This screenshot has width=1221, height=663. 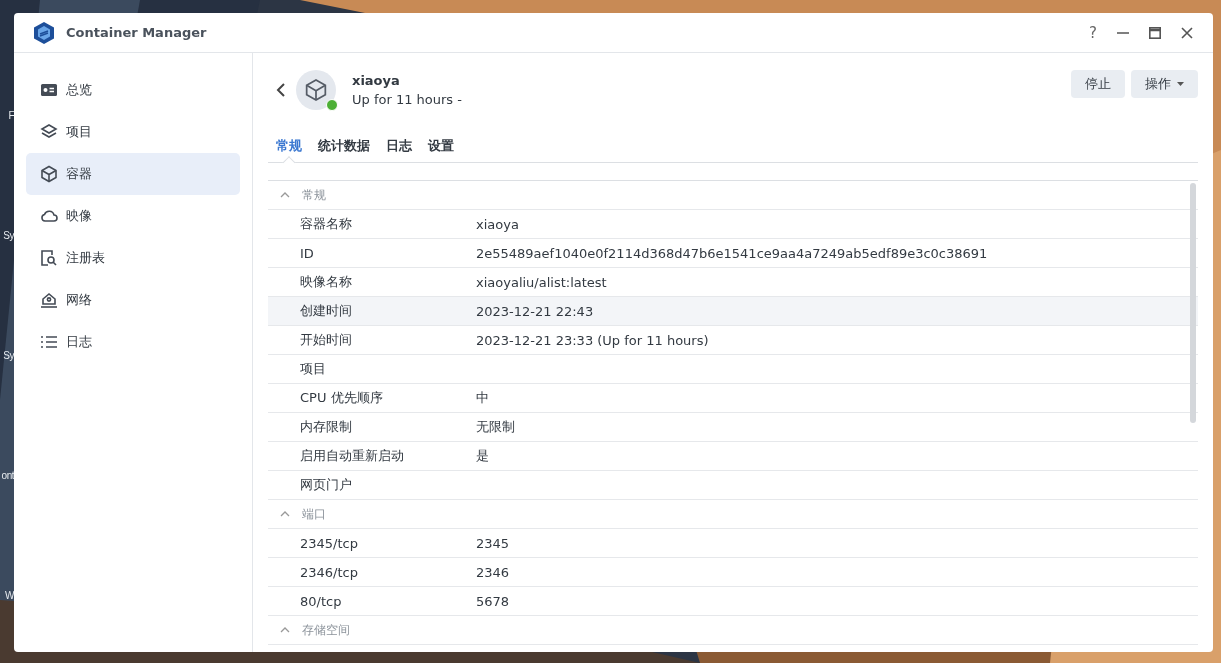 I want to click on field-value: 2023-12-21 22:43, so click(x=535, y=311).